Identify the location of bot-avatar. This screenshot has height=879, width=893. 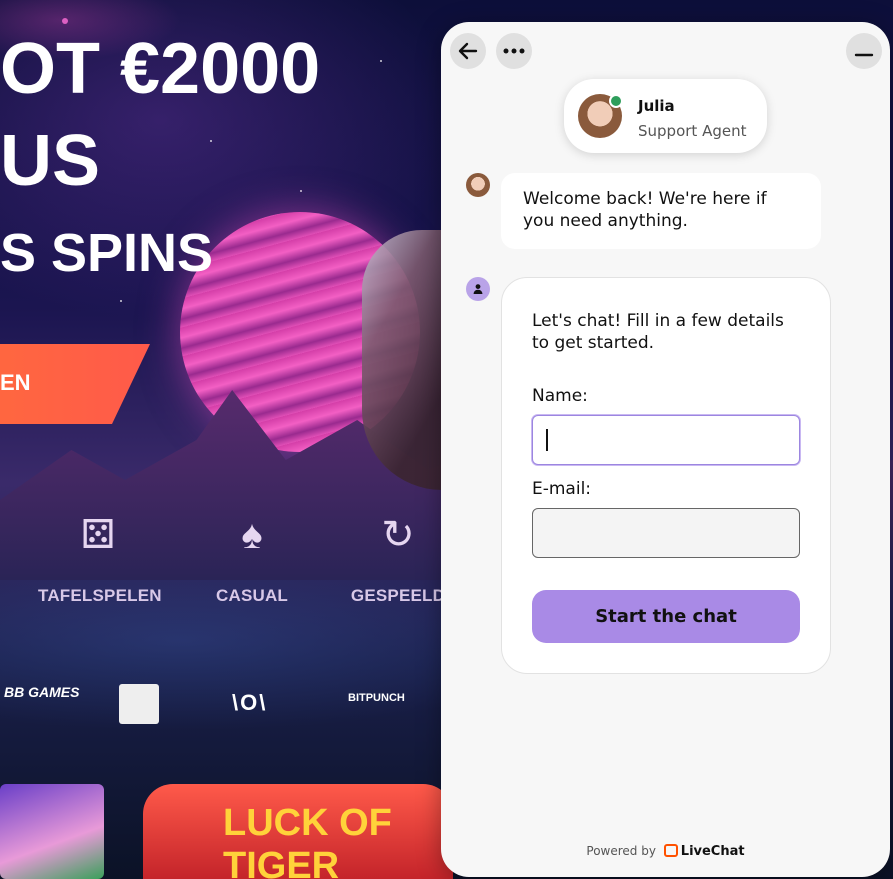
(478, 289).